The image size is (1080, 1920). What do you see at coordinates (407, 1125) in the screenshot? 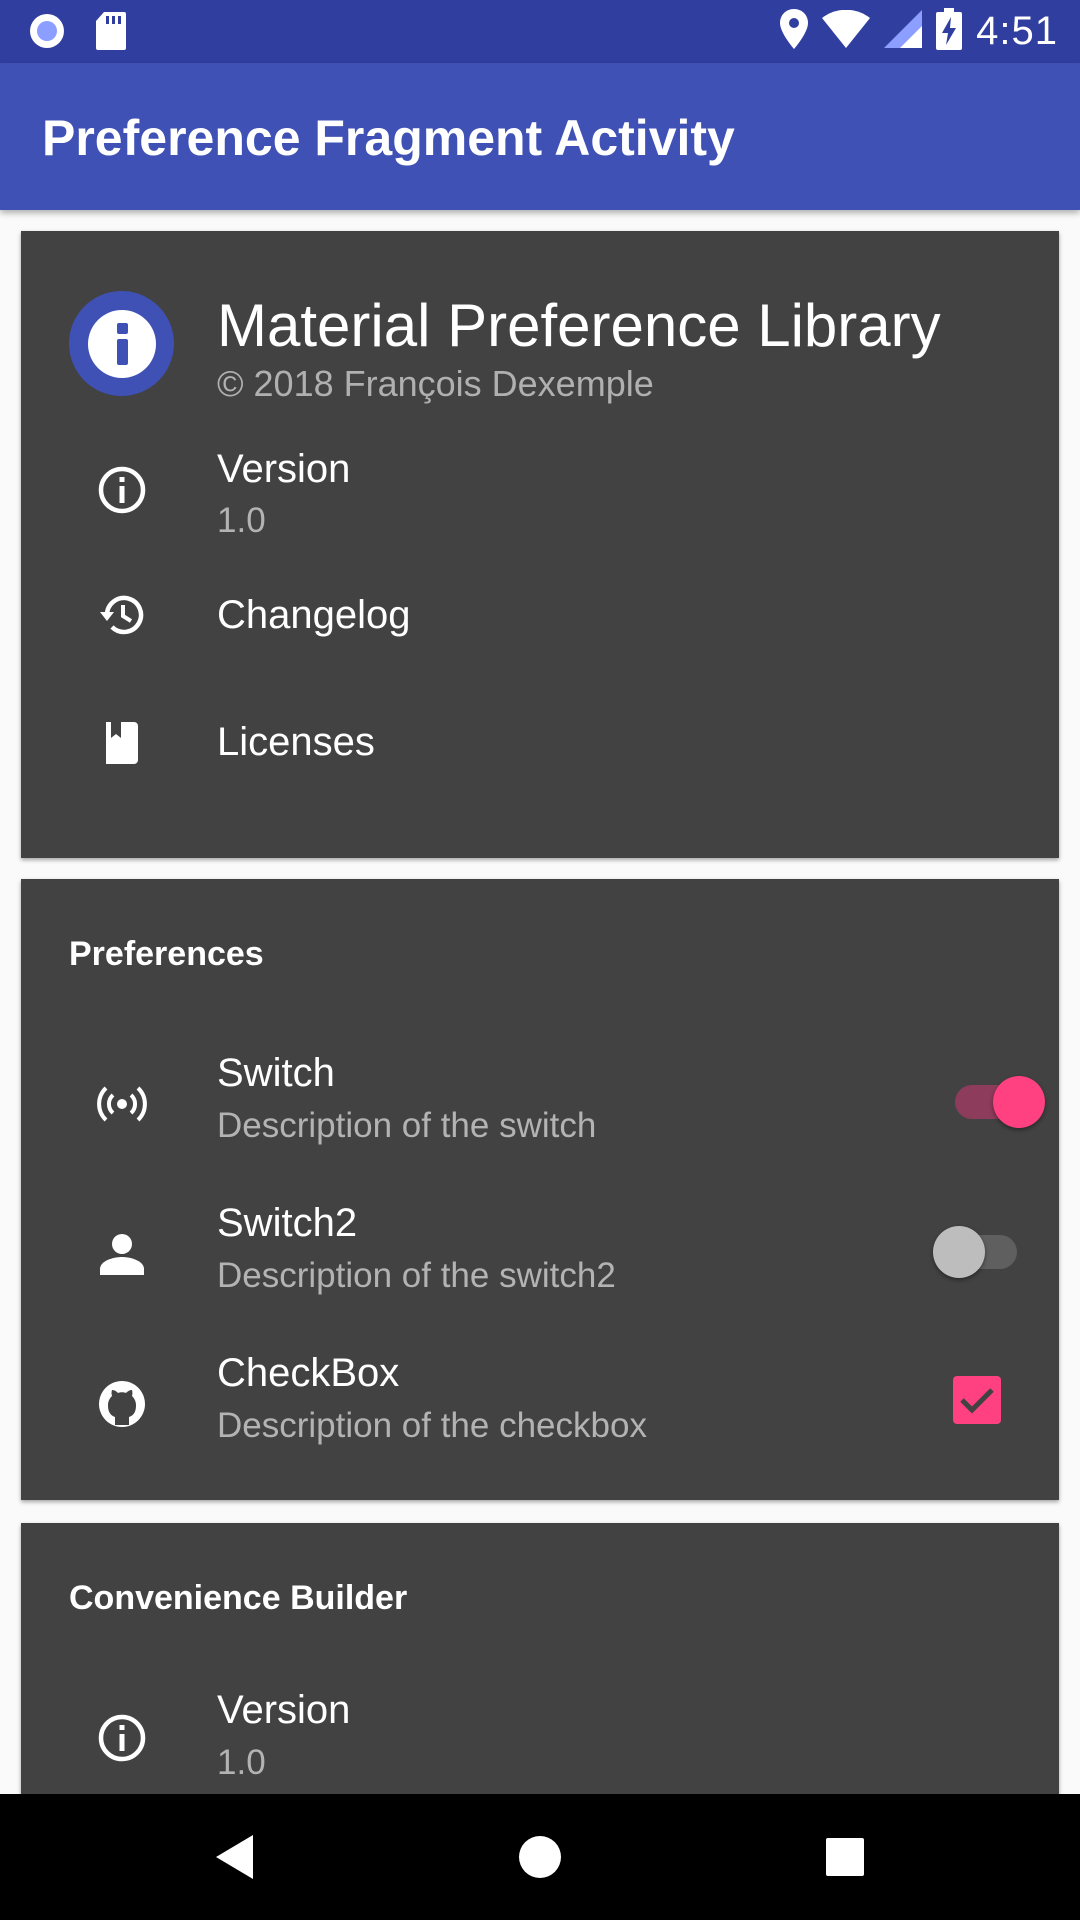
I see `pref-summary: Description of the switch` at bounding box center [407, 1125].